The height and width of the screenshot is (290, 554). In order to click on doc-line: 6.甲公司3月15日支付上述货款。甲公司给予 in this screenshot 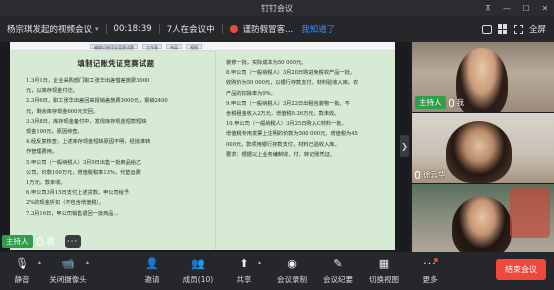, I will do `click(78, 193)`.